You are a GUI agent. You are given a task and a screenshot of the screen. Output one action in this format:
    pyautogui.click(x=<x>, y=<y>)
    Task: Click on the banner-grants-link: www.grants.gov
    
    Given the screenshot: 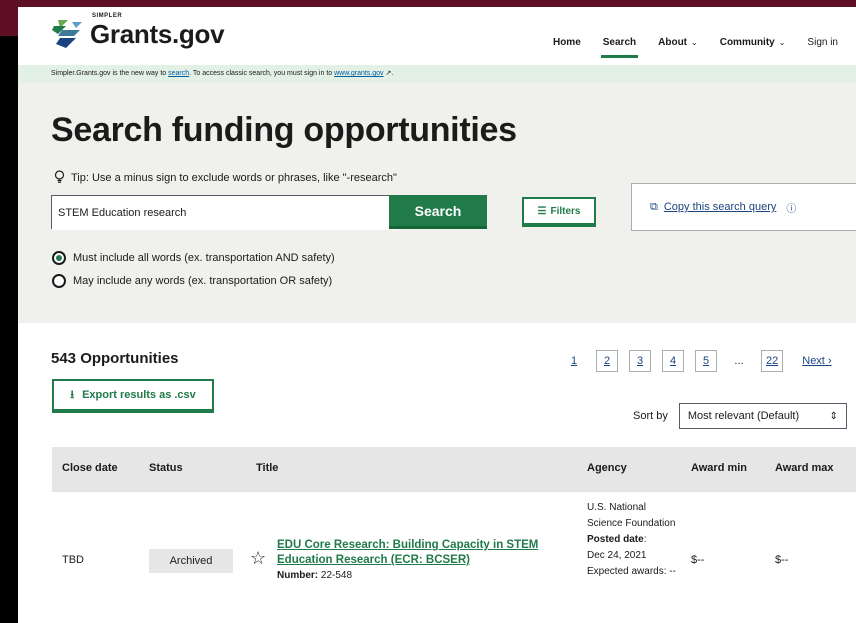 What is the action you would take?
    pyautogui.click(x=358, y=73)
    